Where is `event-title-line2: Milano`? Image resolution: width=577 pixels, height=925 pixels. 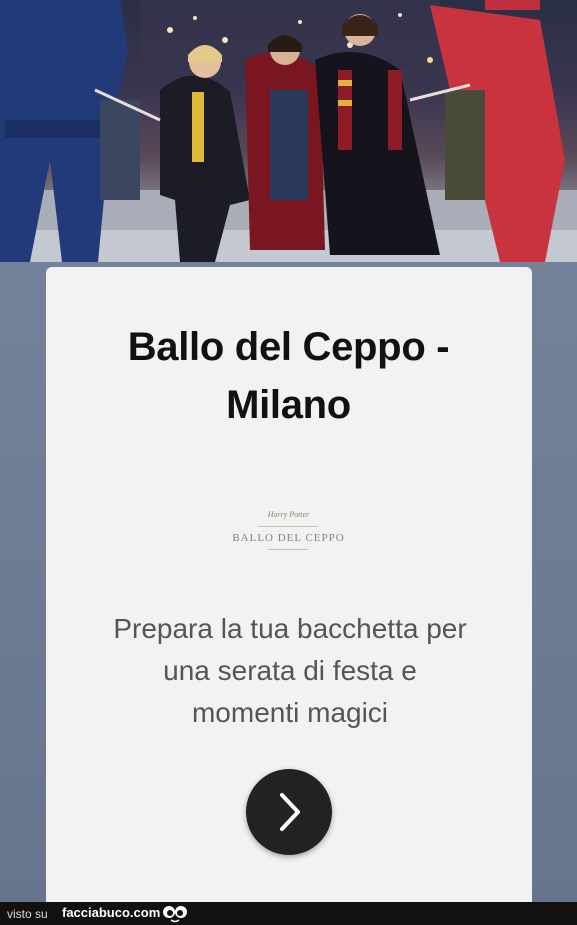 event-title-line2: Milano is located at coordinates (288, 405).